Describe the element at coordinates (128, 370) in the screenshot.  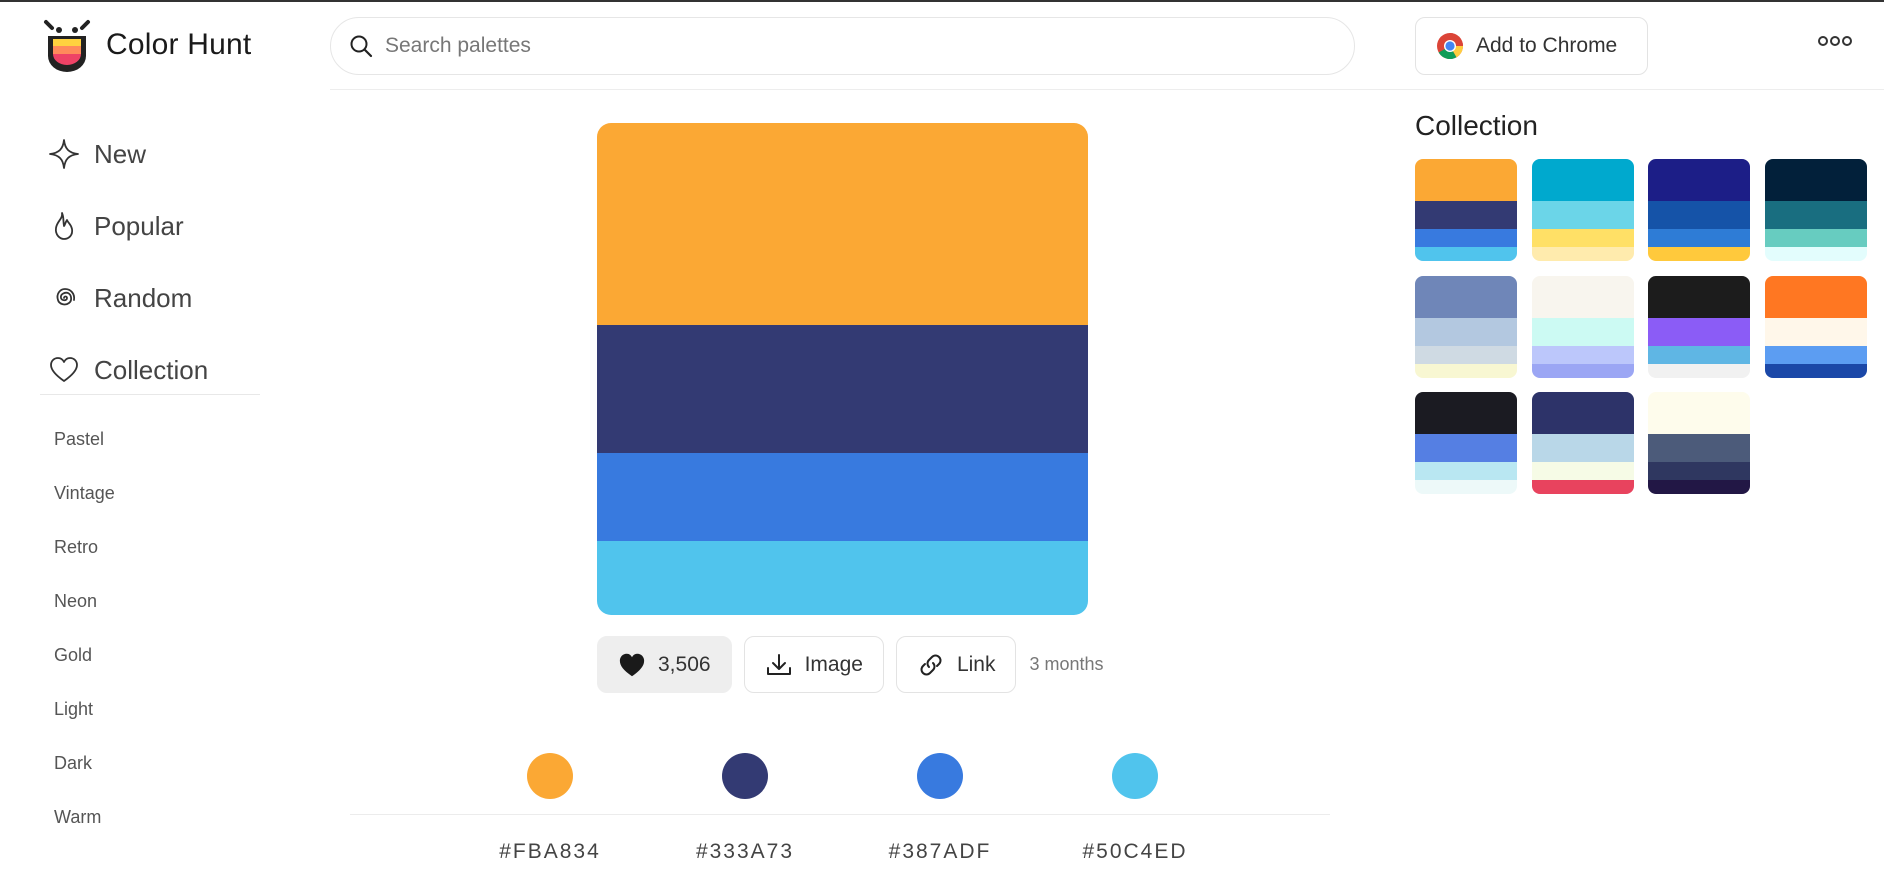
I see `sidebar-item-collection: Collection` at that location.